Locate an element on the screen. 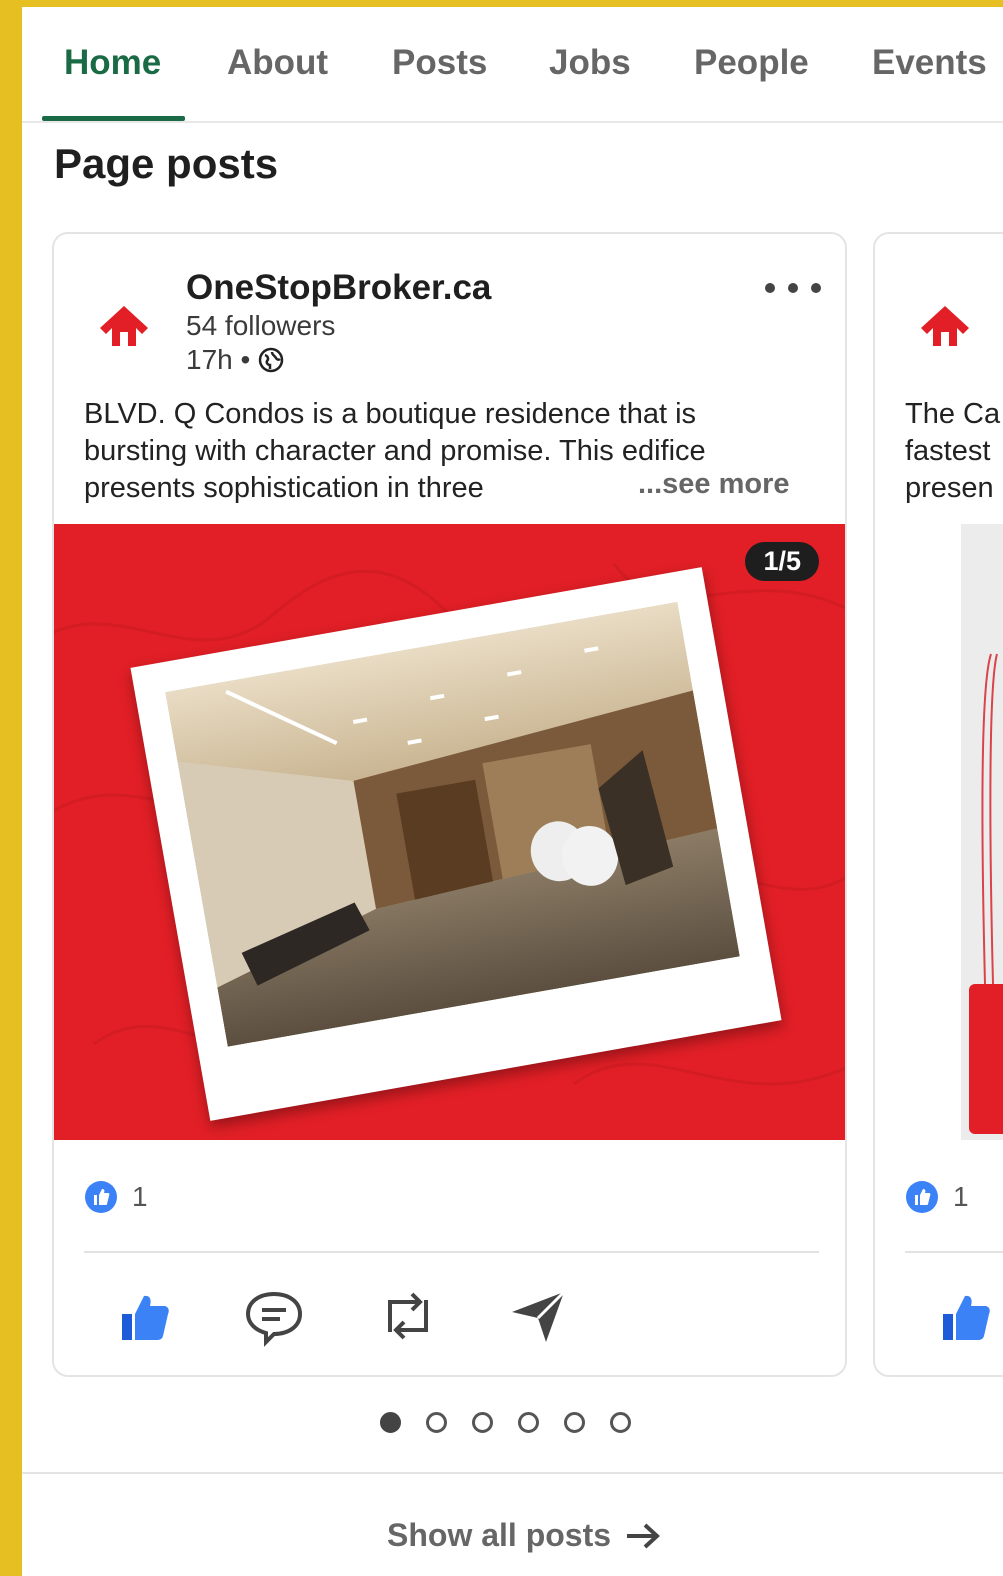  see-more-link: ...see more is located at coordinates (711, 484).